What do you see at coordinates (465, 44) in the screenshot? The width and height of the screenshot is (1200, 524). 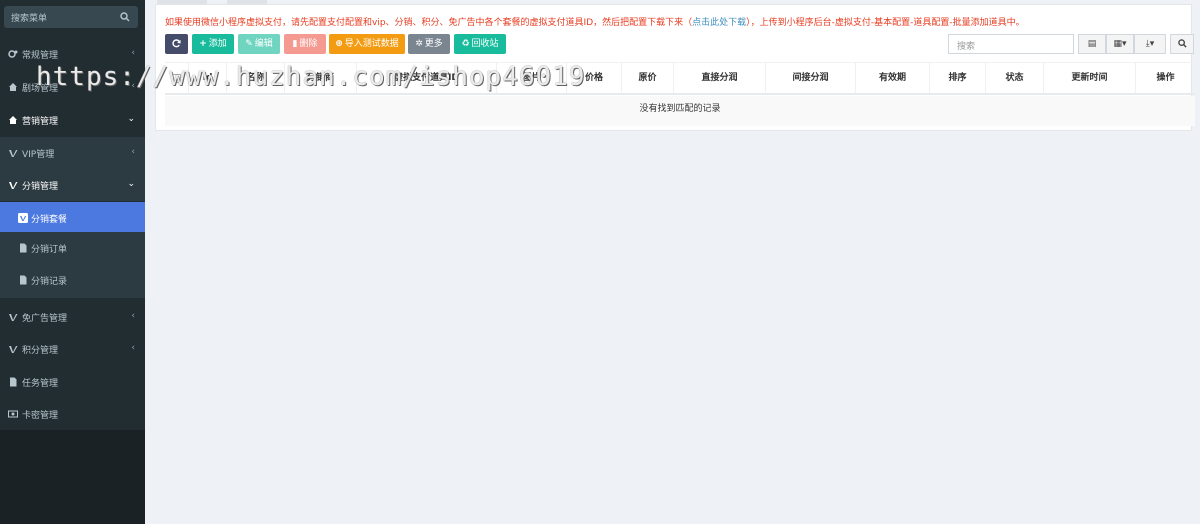 I see `recycle-icon: ♻` at bounding box center [465, 44].